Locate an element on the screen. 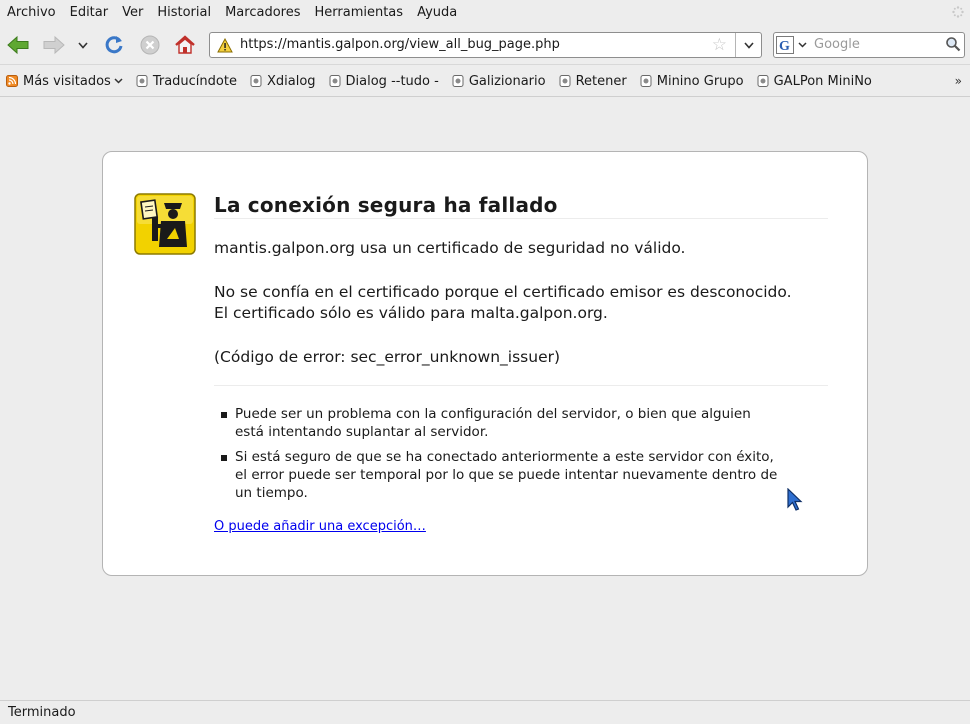  status-bar: Terminado is located at coordinates (485, 712).